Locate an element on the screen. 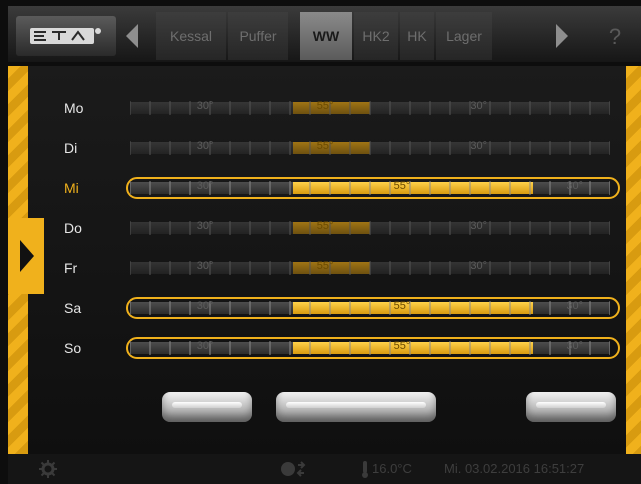 This screenshot has width=641, height=484. datetime-readout: Mi. 03.02.2016 16:51:27 is located at coordinates (514, 468).